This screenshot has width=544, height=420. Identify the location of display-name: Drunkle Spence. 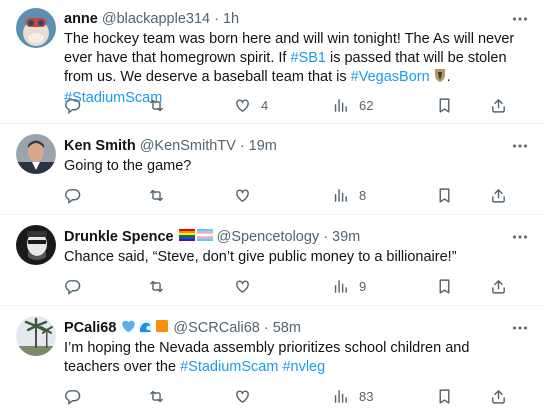
(119, 237).